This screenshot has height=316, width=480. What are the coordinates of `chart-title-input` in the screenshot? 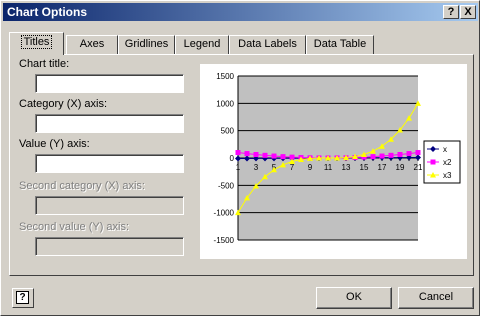 It's located at (109, 83).